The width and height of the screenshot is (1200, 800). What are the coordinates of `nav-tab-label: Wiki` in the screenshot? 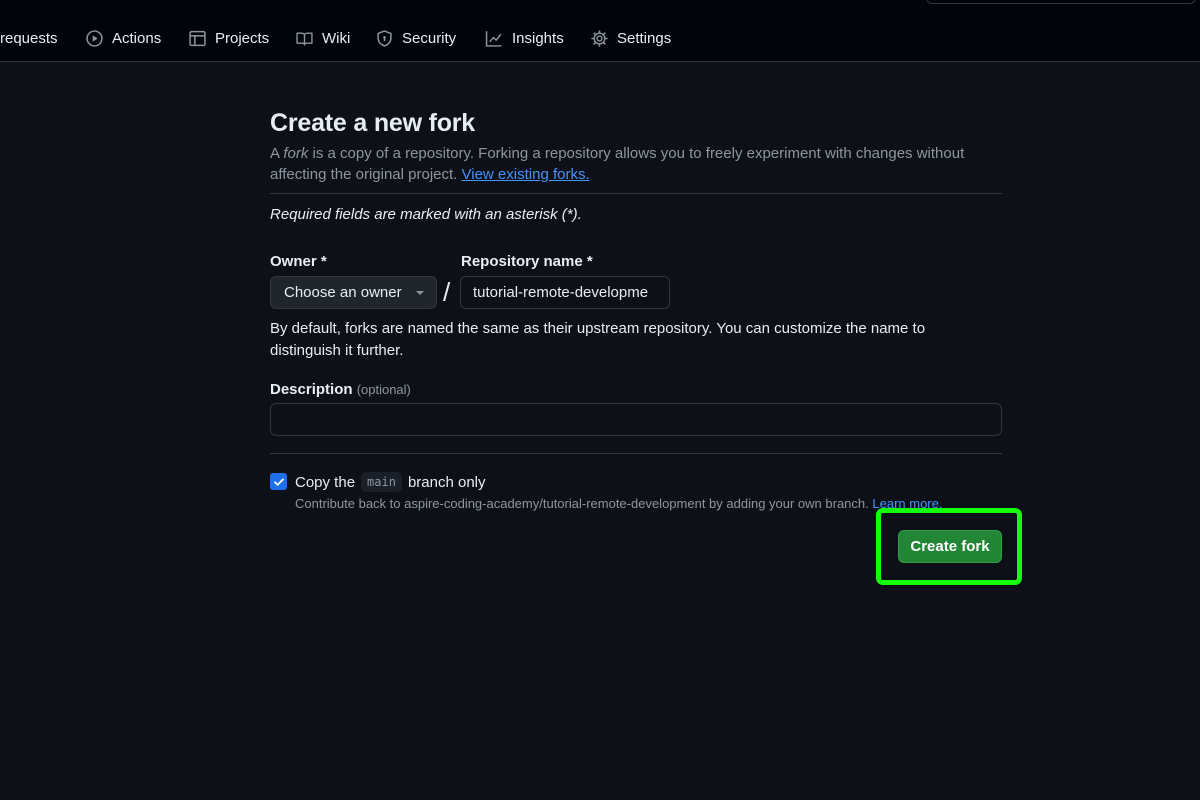 It's located at (336, 38).